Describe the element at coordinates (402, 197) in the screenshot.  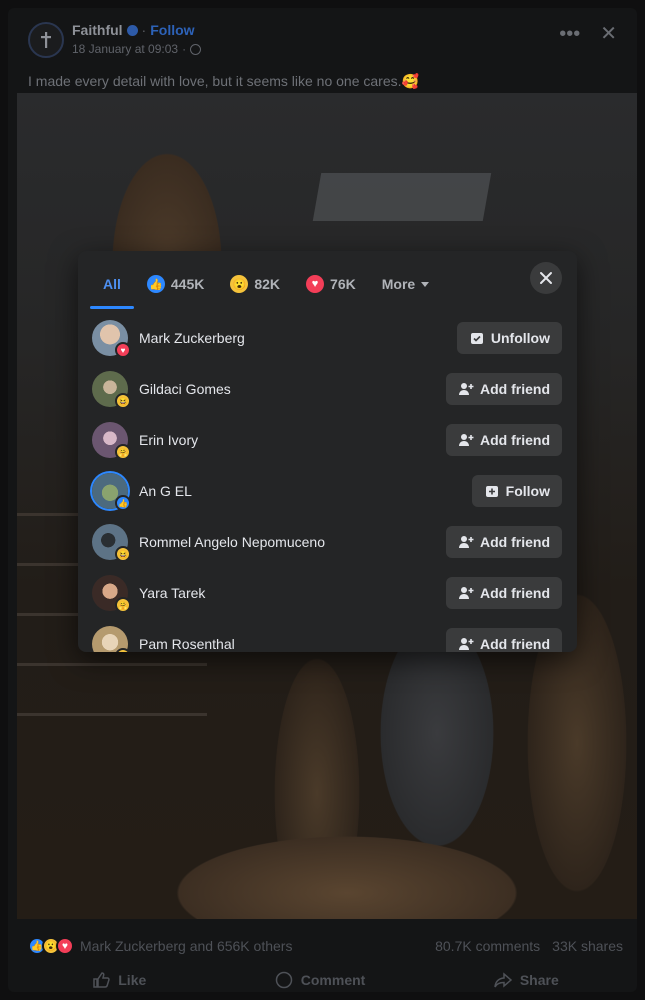
I see `ceiling-light` at that location.